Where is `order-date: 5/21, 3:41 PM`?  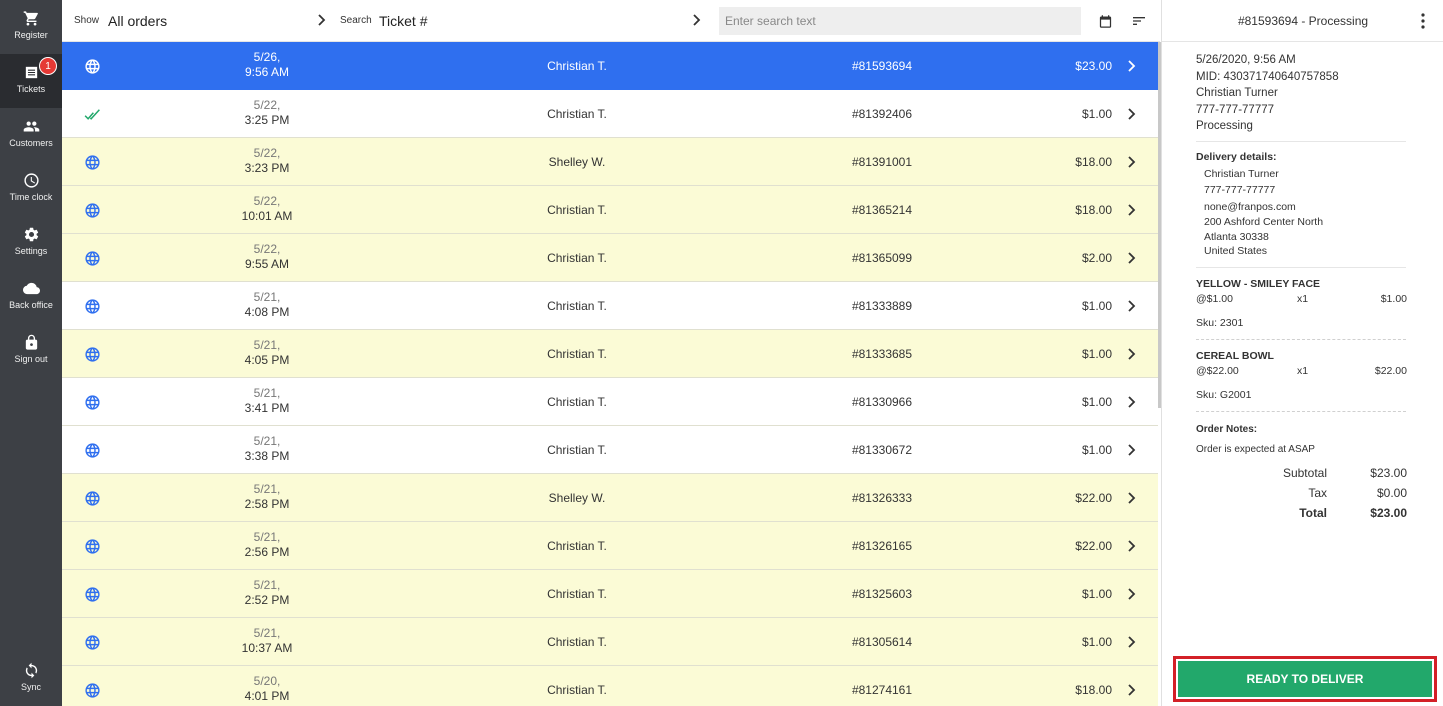 order-date: 5/21, 3:41 PM is located at coordinates (267, 401).